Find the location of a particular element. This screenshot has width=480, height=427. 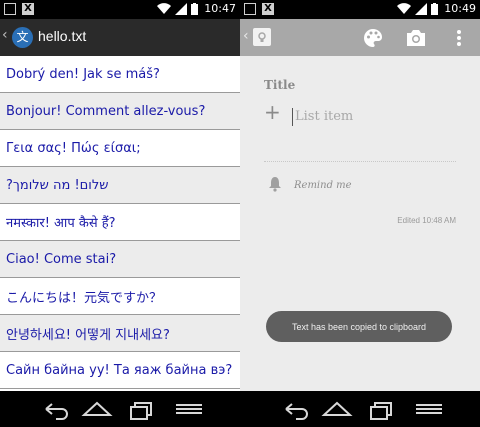

text-cursor is located at coordinates (292, 117).